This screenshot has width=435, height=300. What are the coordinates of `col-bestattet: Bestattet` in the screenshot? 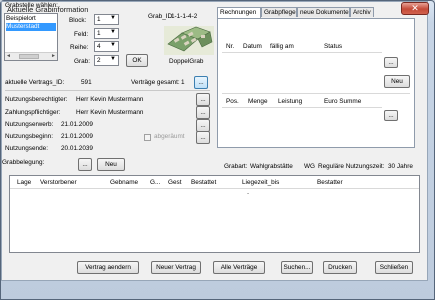 It's located at (203, 182).